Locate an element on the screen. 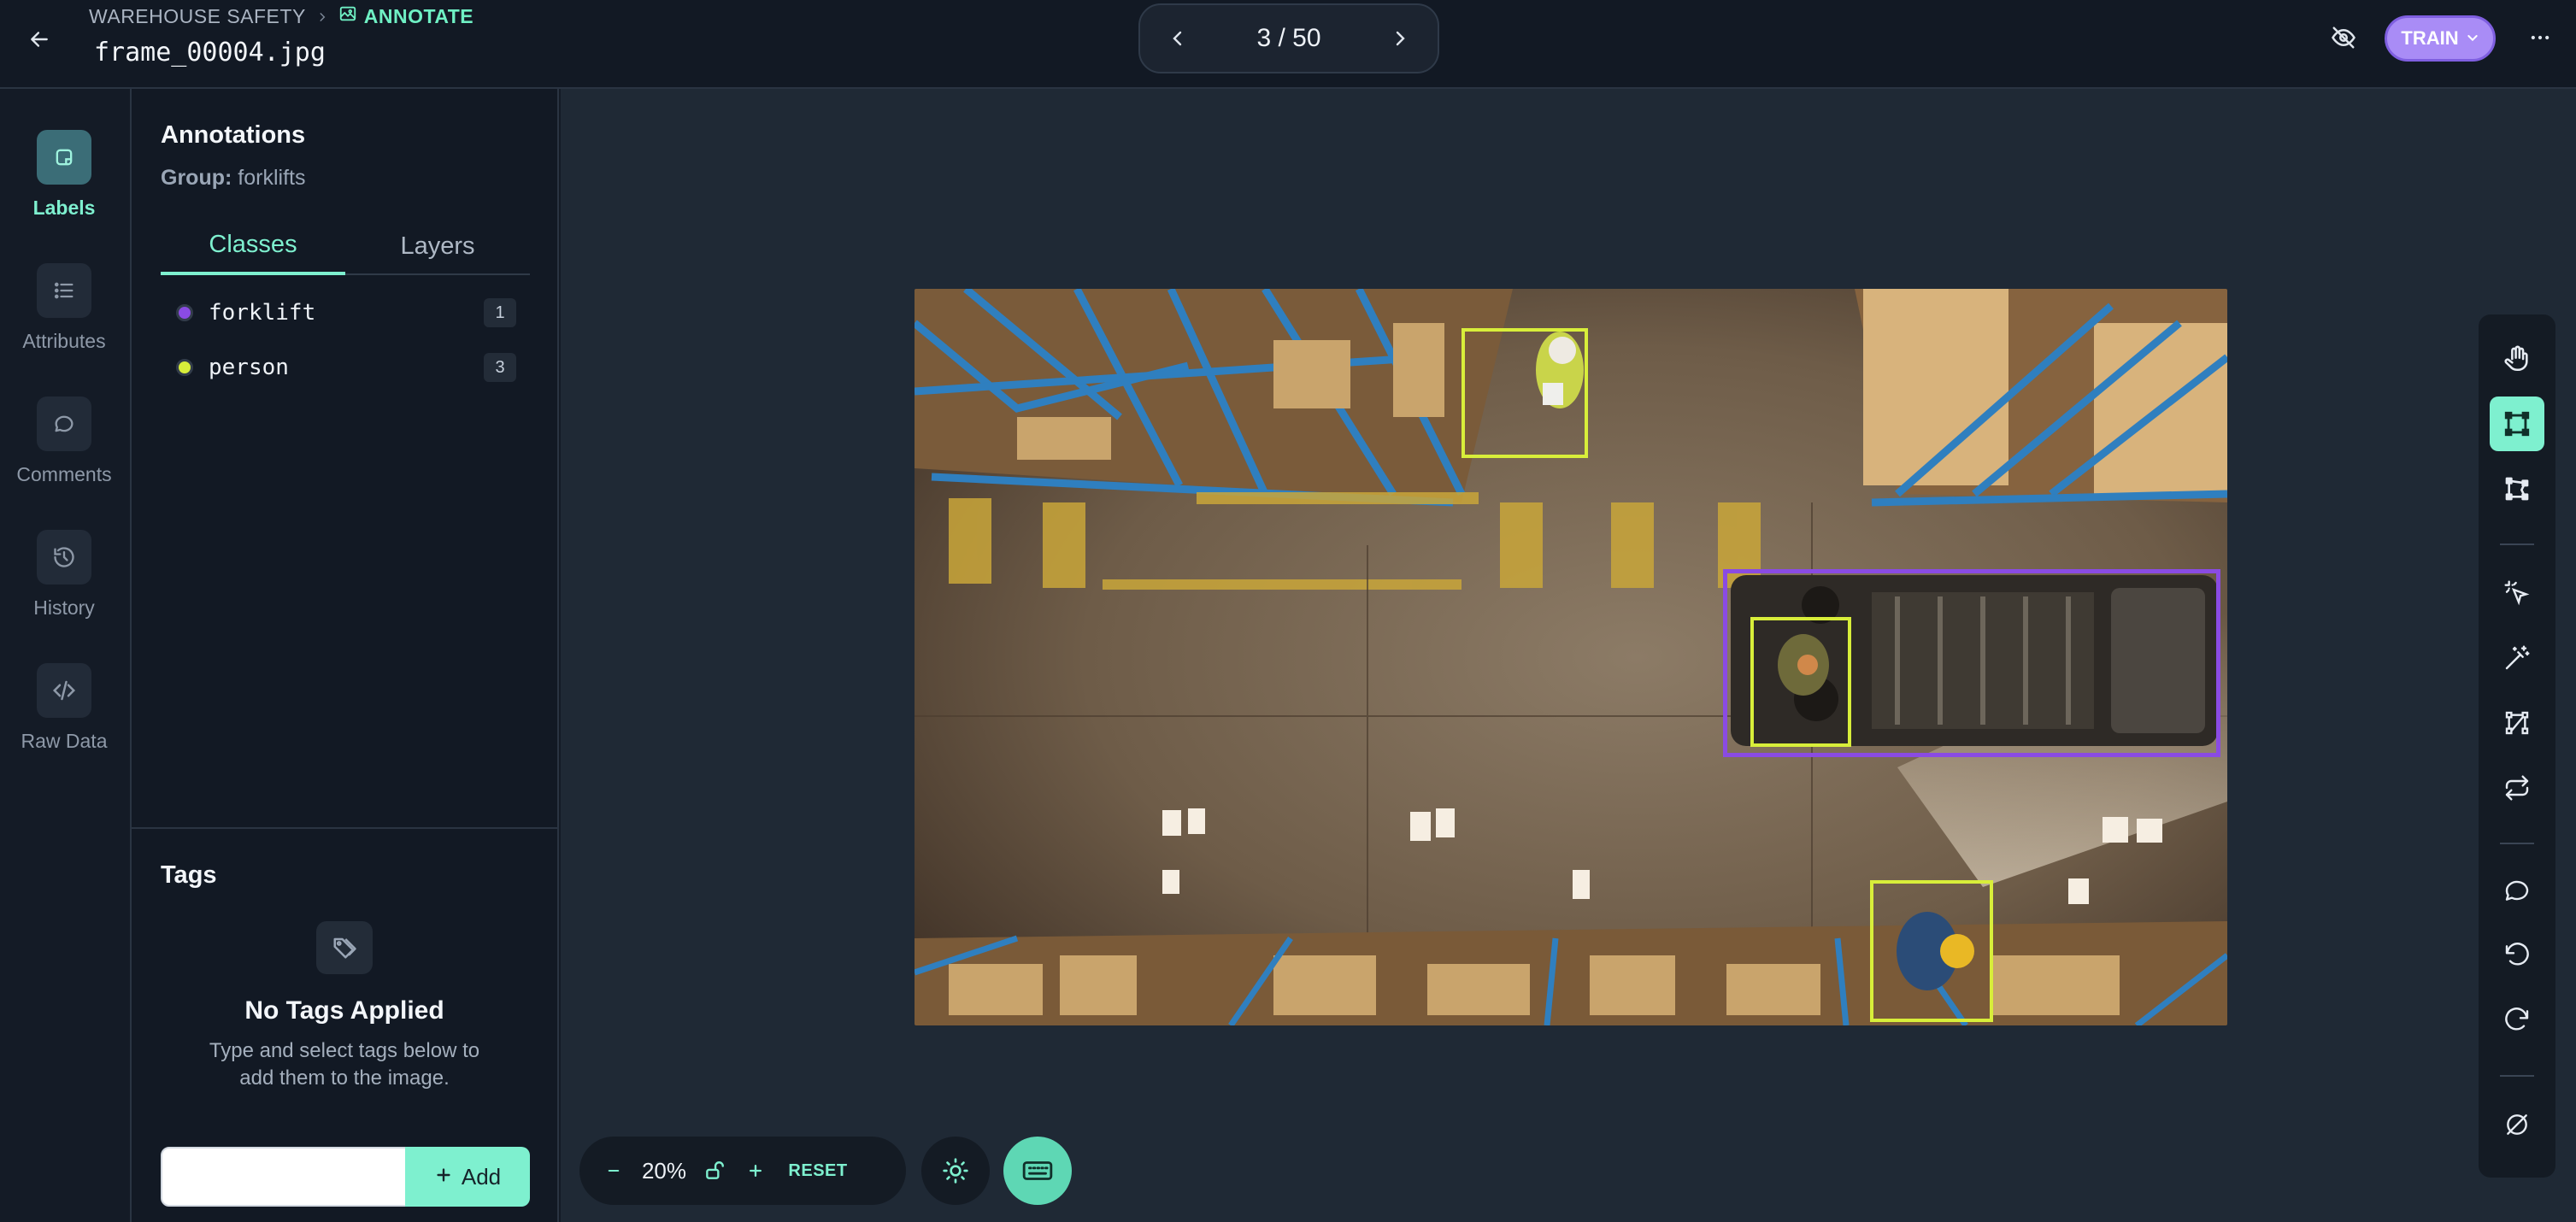 Image resolution: width=2576 pixels, height=1222 pixels. back-arrow-icon is located at coordinates (39, 39).